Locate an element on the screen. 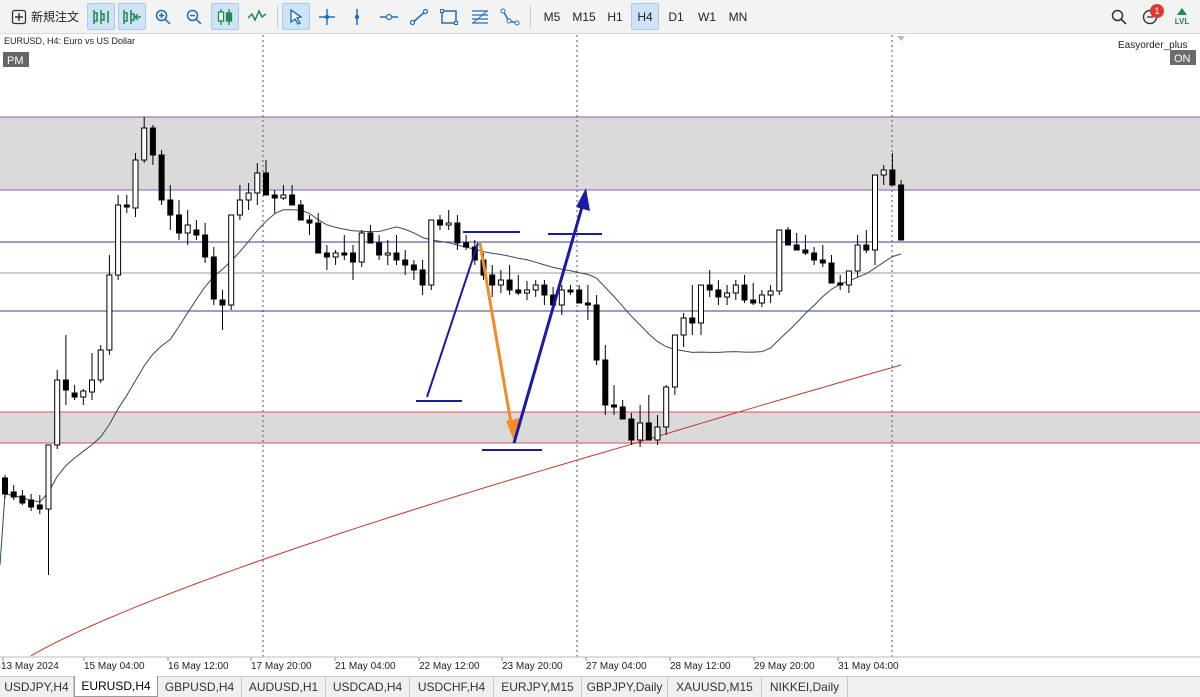 This screenshot has height=697, width=1200. rectangle-button is located at coordinates (449, 16).